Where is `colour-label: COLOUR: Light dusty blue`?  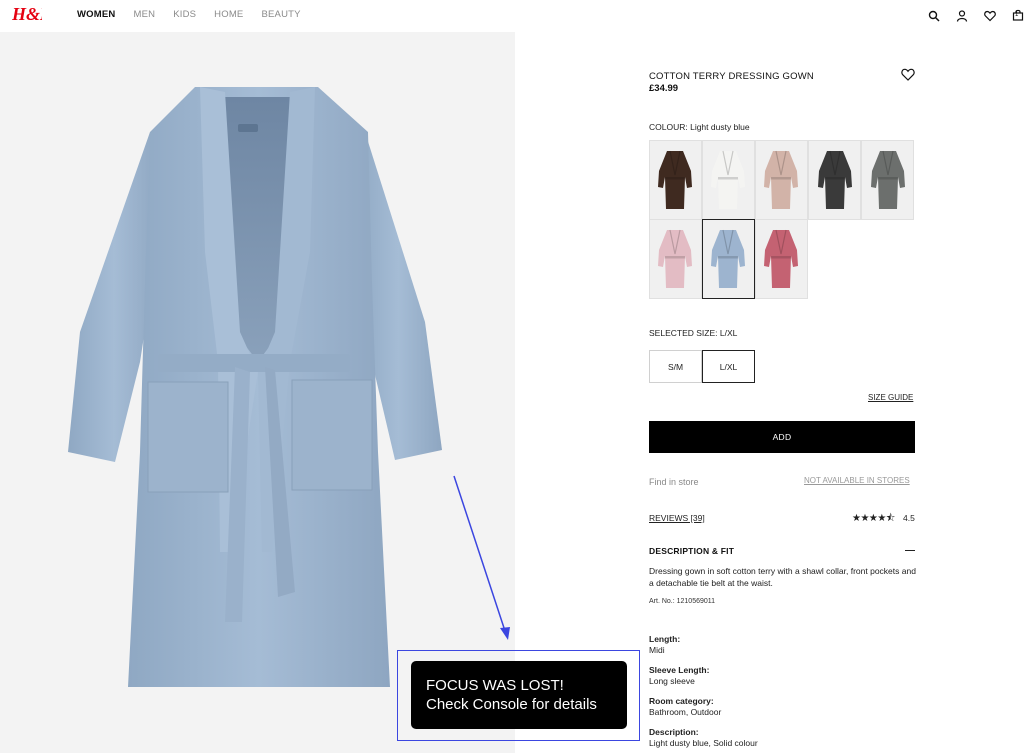 colour-label: COLOUR: Light dusty blue is located at coordinates (699, 127).